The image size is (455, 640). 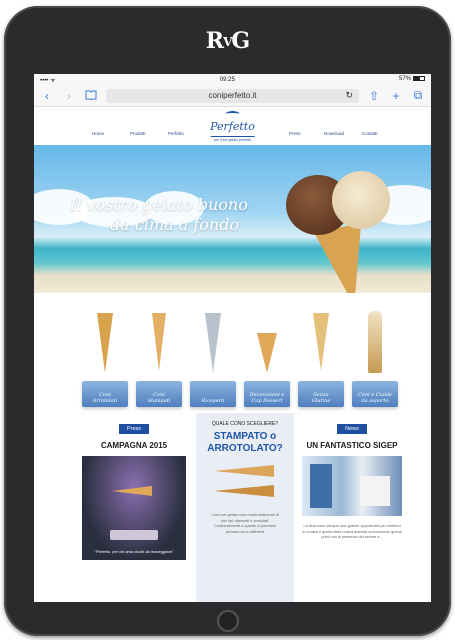 I want to click on vanilla-scoop, so click(x=361, y=200).